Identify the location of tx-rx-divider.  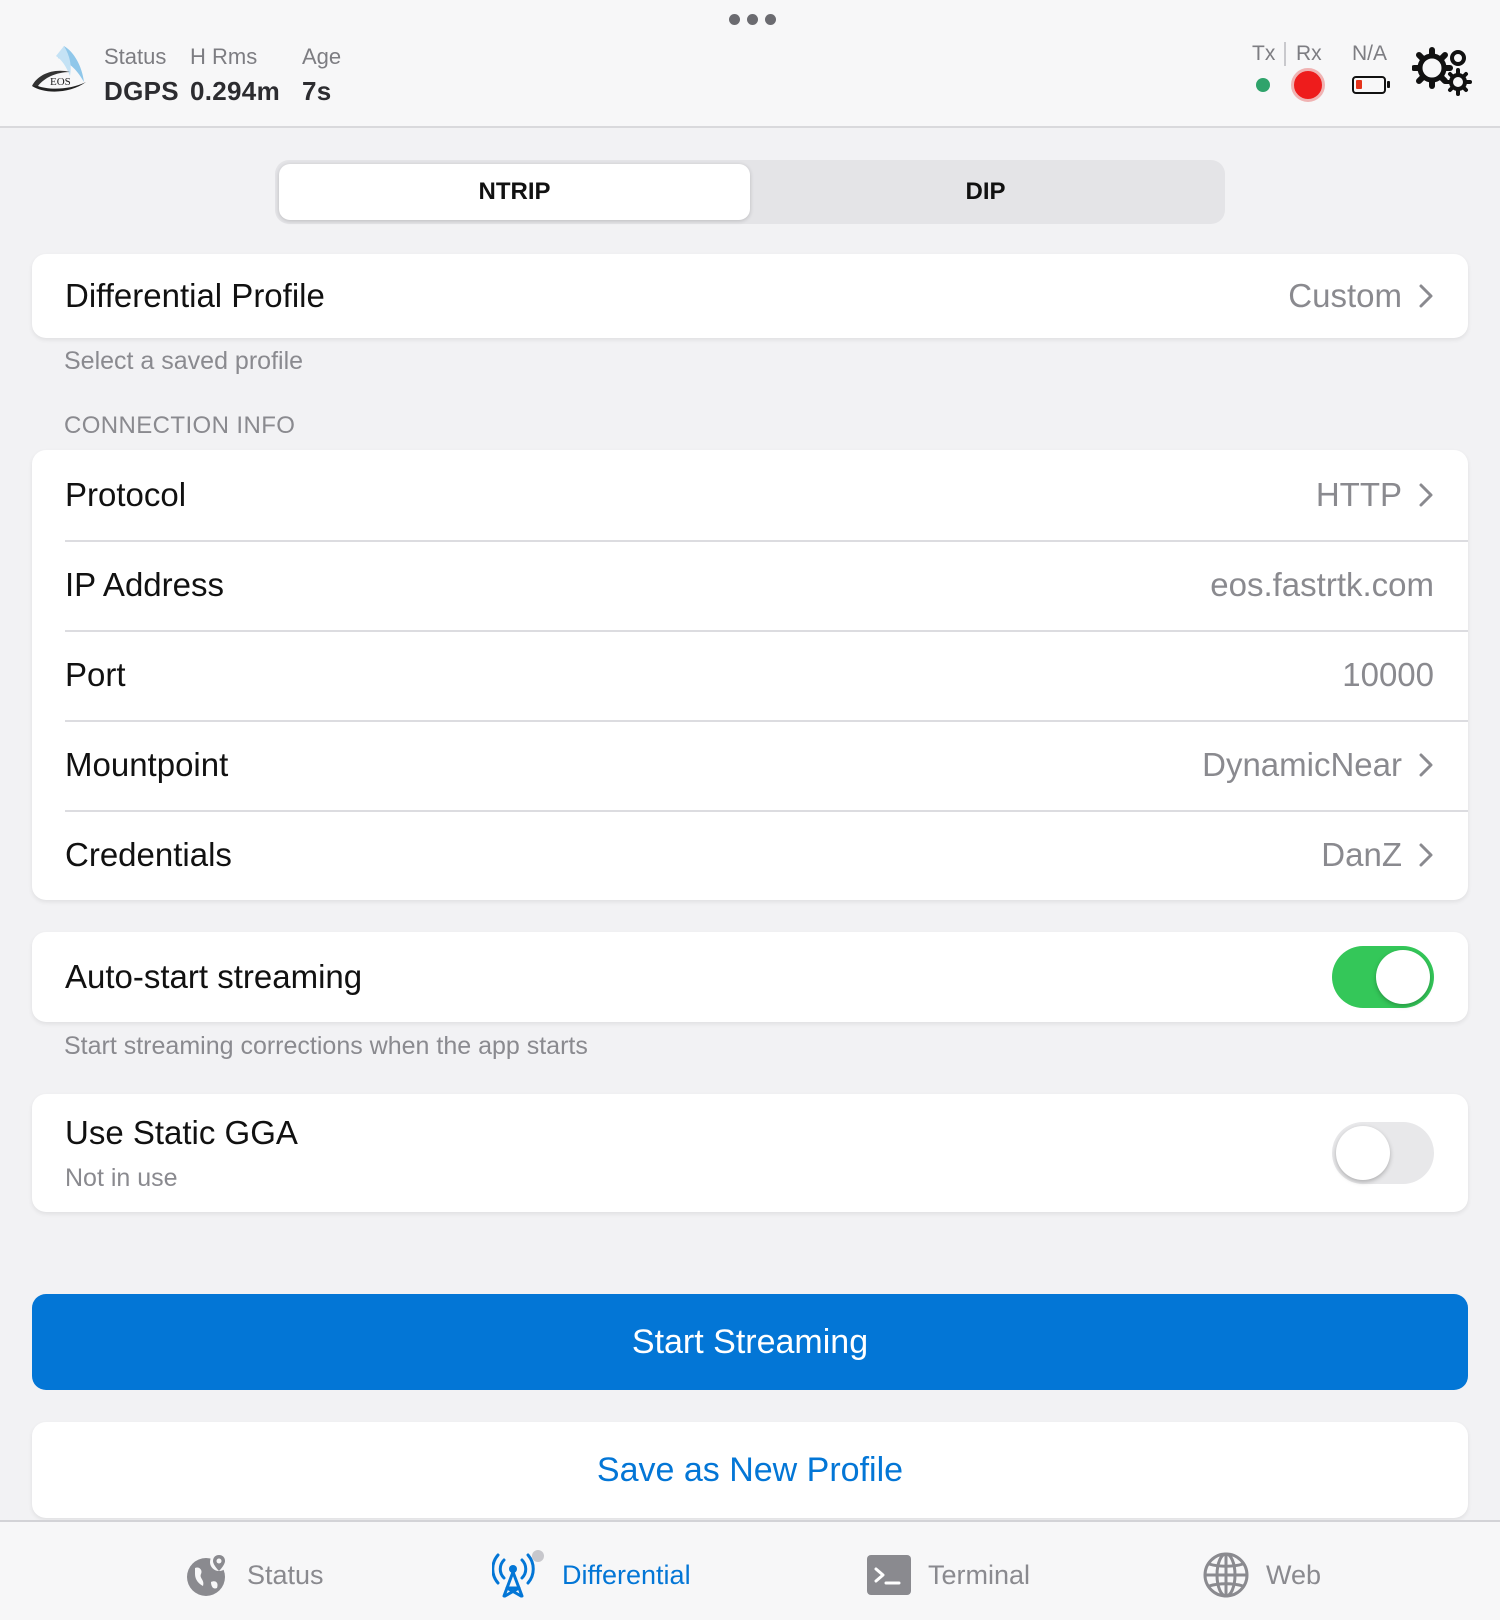
(1285, 54).